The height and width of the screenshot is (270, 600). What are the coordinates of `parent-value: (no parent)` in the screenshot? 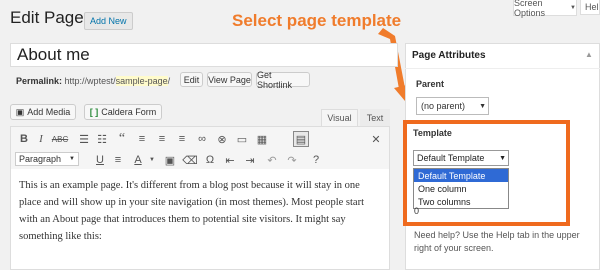 It's located at (443, 106).